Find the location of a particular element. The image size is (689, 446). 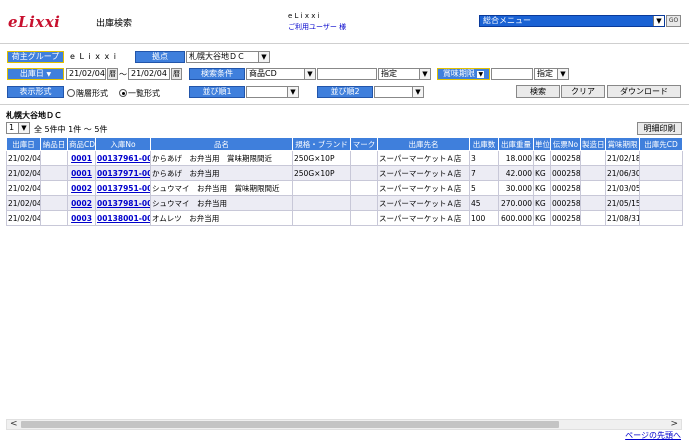

ship-date-label: 出庫日 ▼ is located at coordinates (35, 74).